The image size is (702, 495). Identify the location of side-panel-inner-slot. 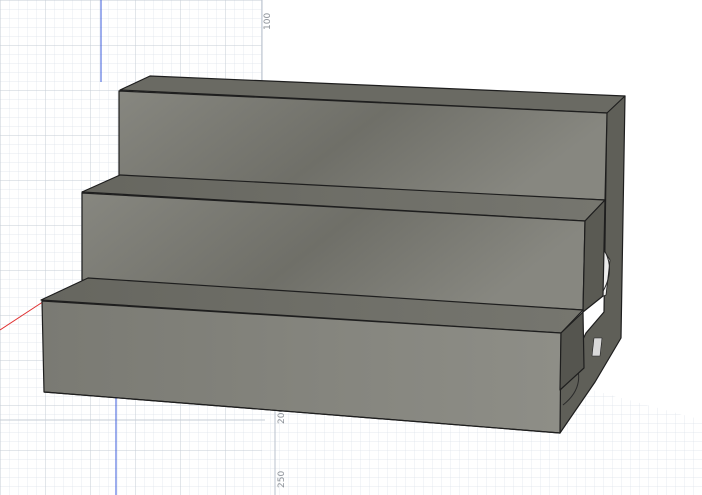
(597, 347).